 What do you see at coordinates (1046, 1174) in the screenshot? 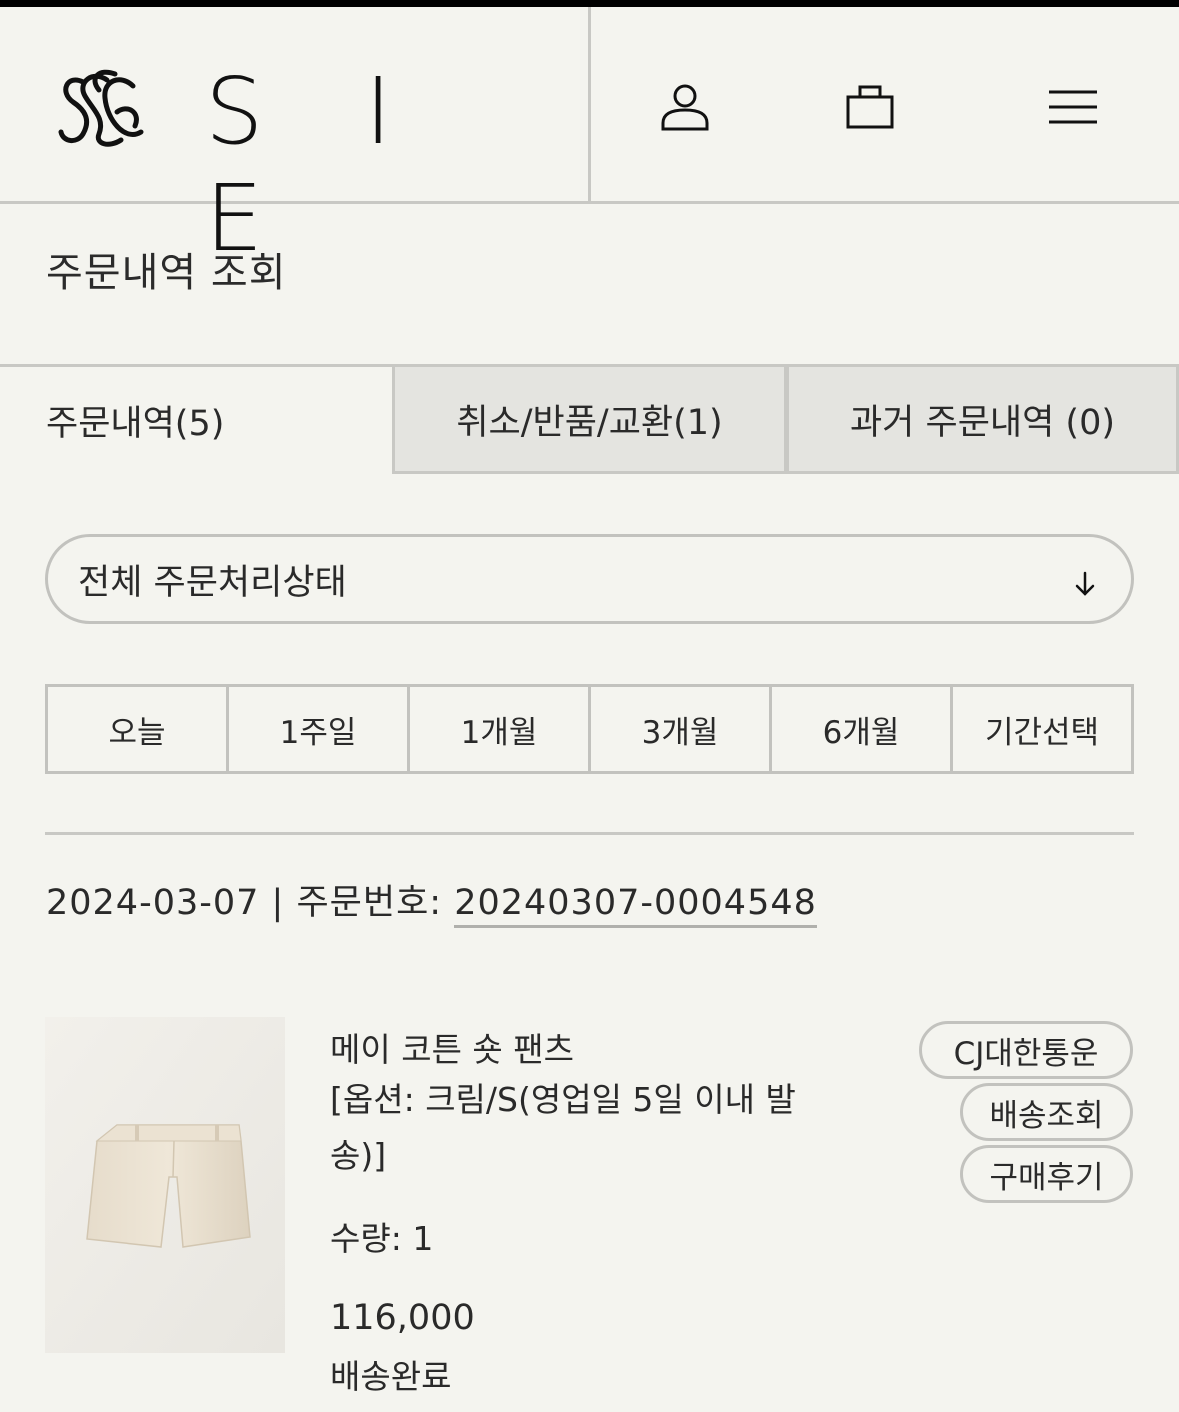
I see `write-review-button: 구매후기` at bounding box center [1046, 1174].